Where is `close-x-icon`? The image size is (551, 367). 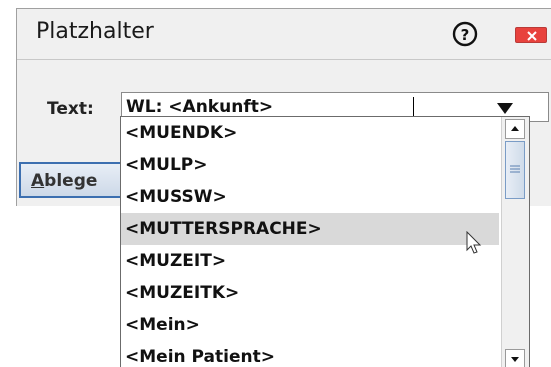 close-x-icon is located at coordinates (532, 36).